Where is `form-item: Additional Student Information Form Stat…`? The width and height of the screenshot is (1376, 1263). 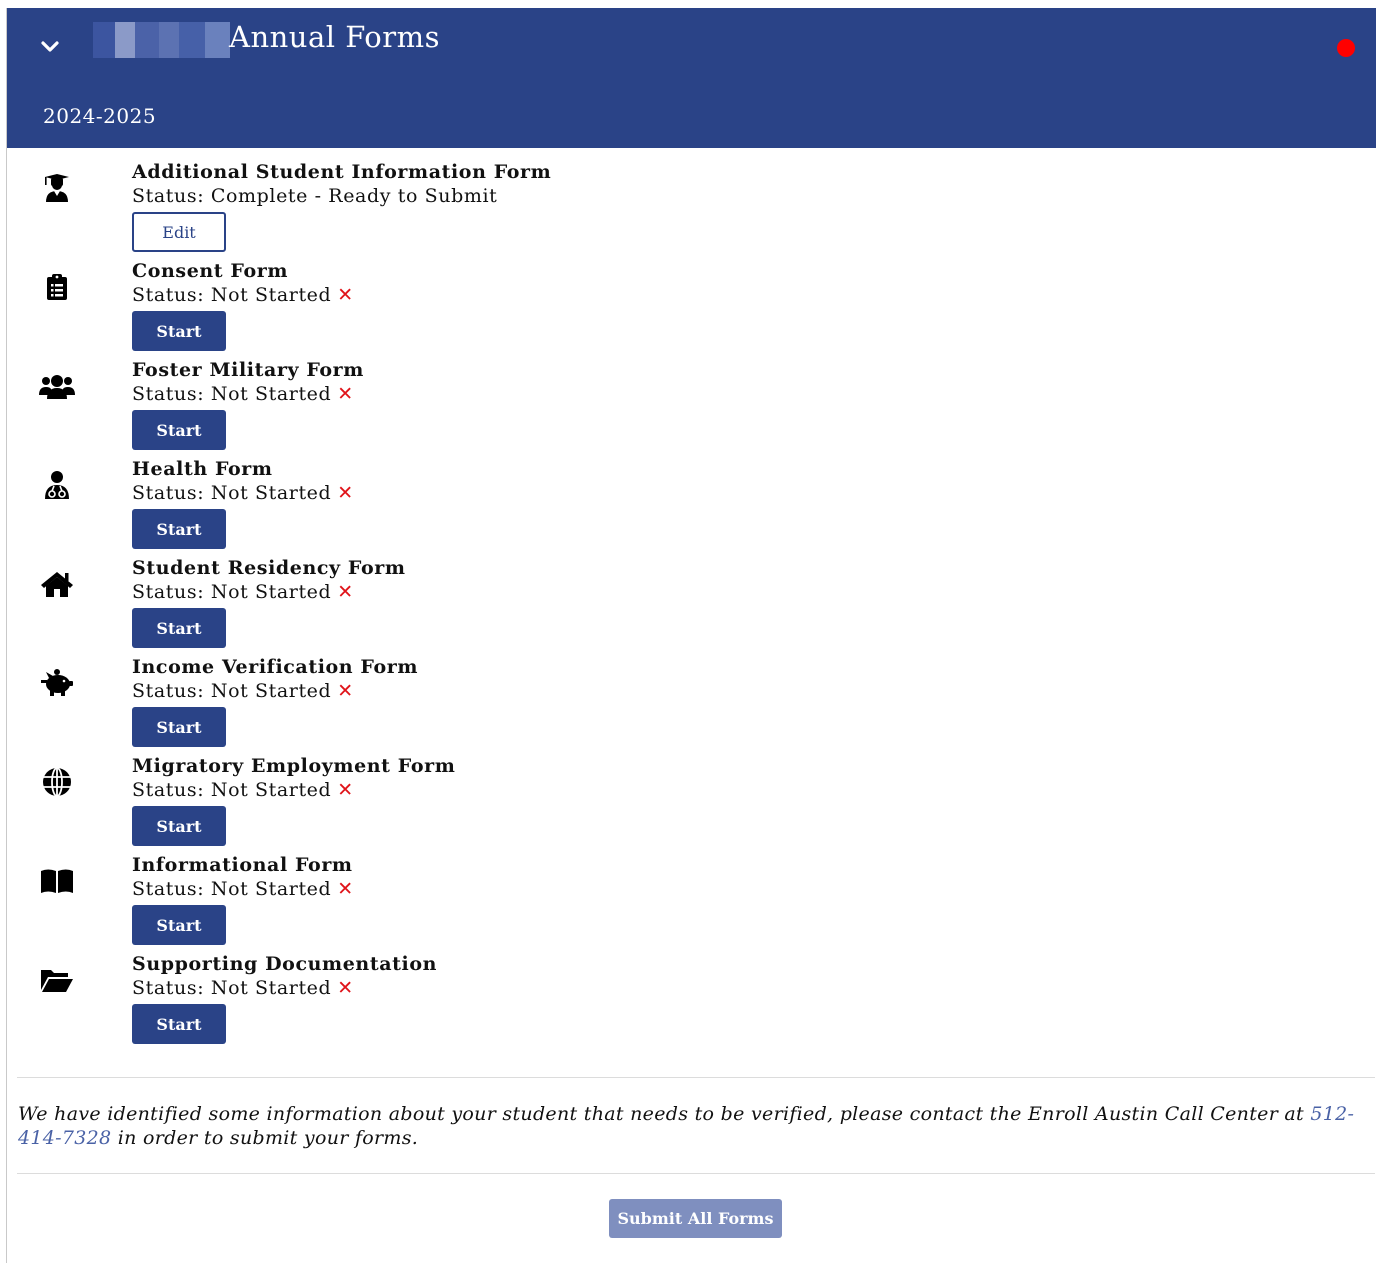
form-item: Additional Student Information Form Stat… is located at coordinates (691, 209).